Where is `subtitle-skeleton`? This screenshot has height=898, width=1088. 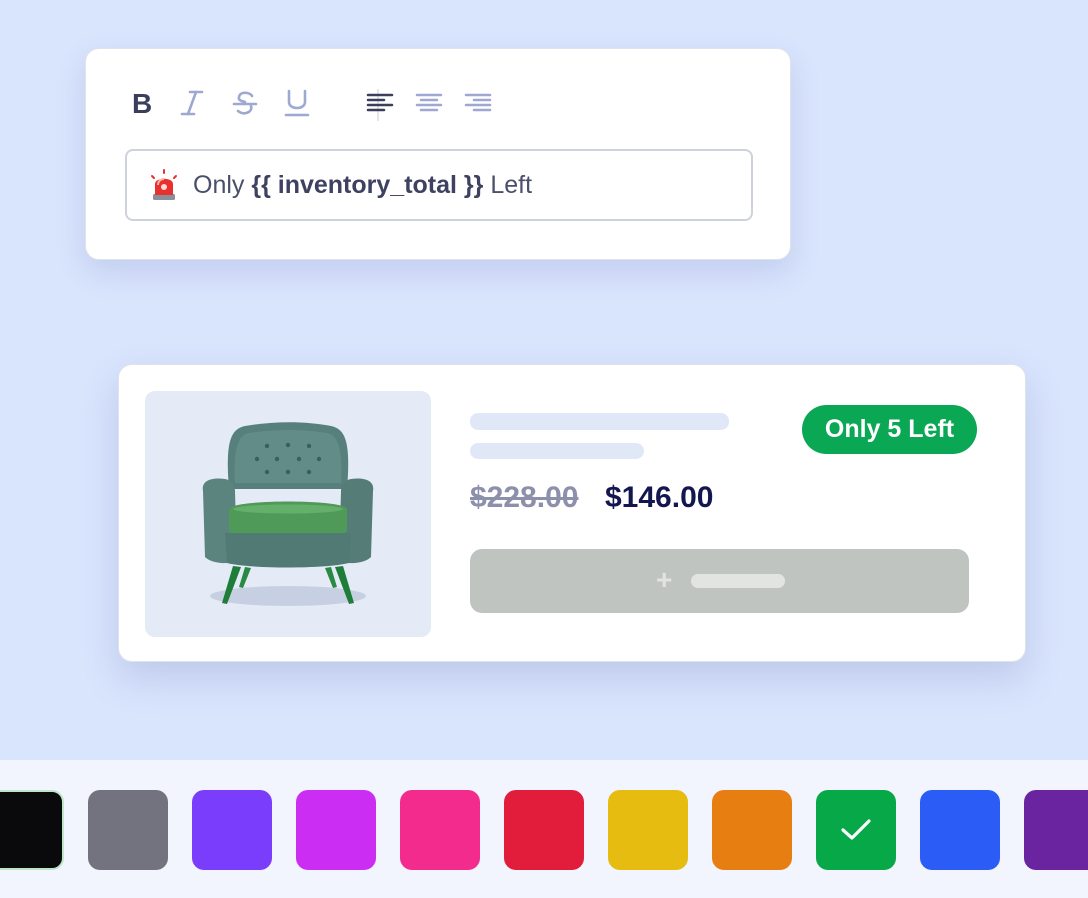 subtitle-skeleton is located at coordinates (557, 451).